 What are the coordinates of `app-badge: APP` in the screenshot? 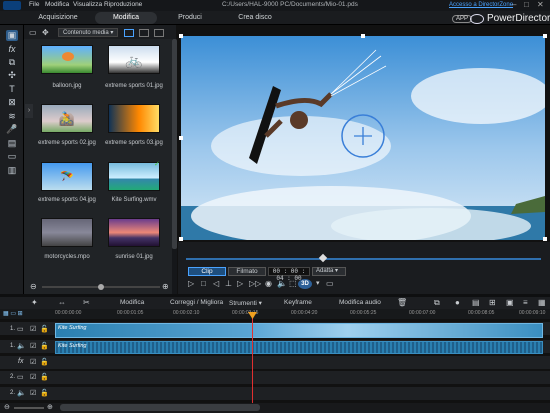 It's located at (462, 19).